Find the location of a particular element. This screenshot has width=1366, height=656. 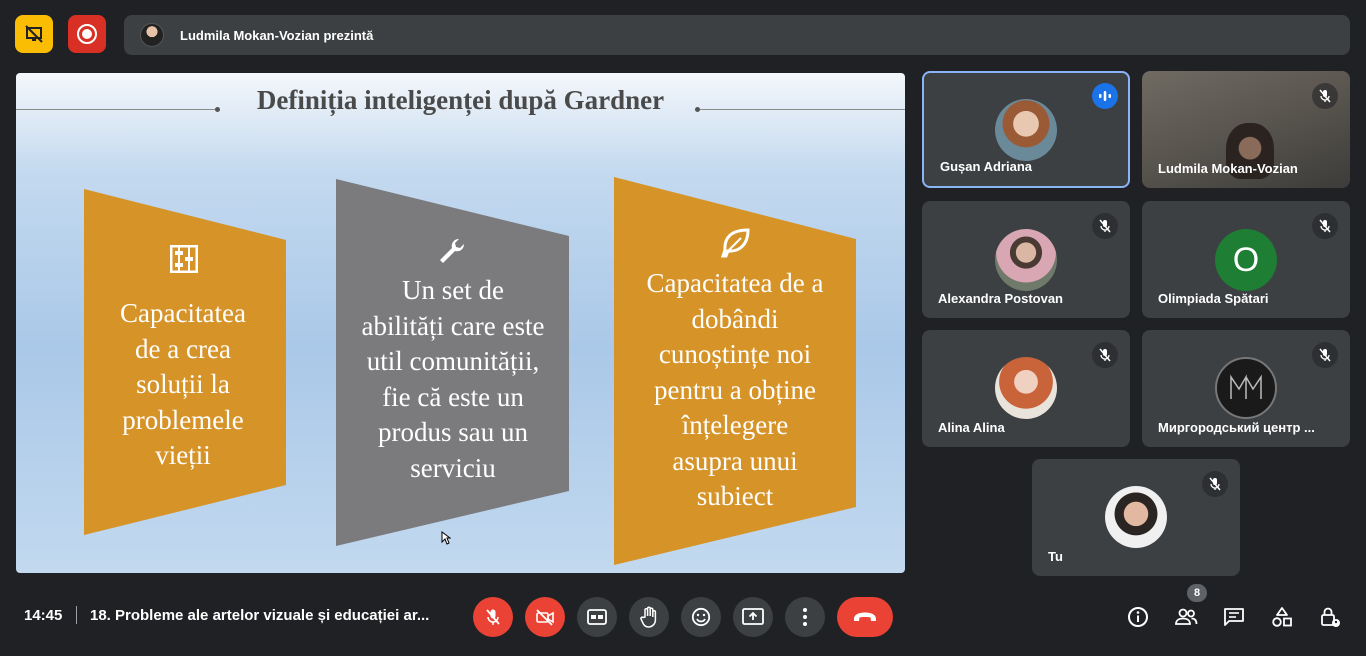

chat-icon is located at coordinates (1234, 617).